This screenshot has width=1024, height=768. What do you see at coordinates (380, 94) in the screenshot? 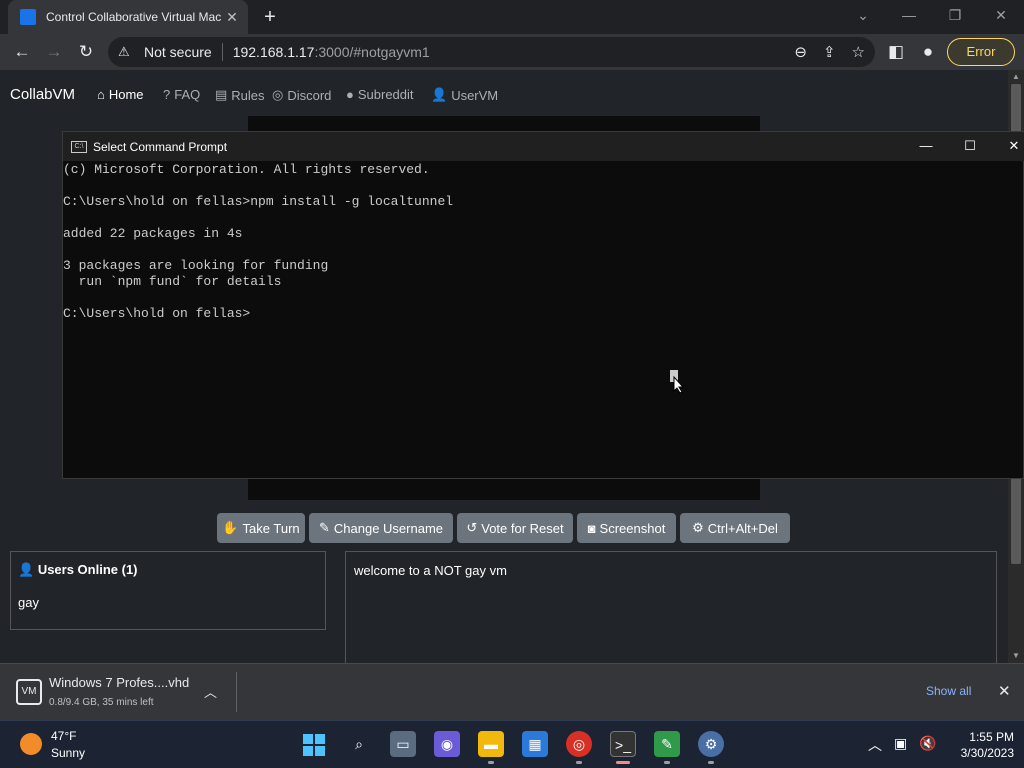
I see `nav-subreddit: ● Subreddit` at bounding box center [380, 94].